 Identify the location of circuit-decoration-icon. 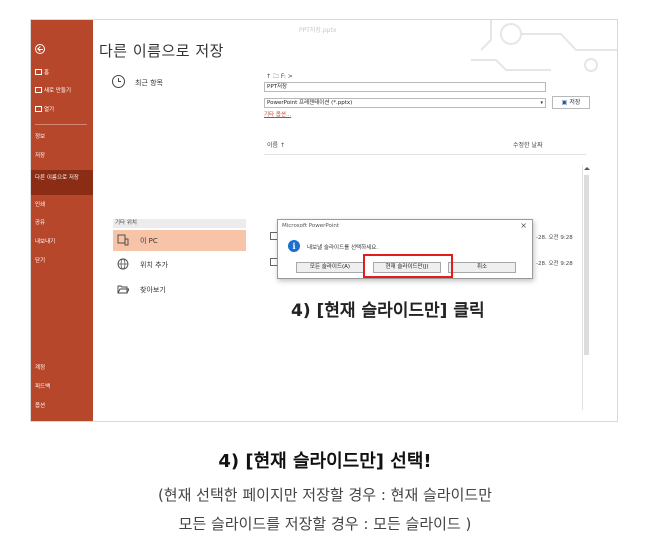
(544, 46).